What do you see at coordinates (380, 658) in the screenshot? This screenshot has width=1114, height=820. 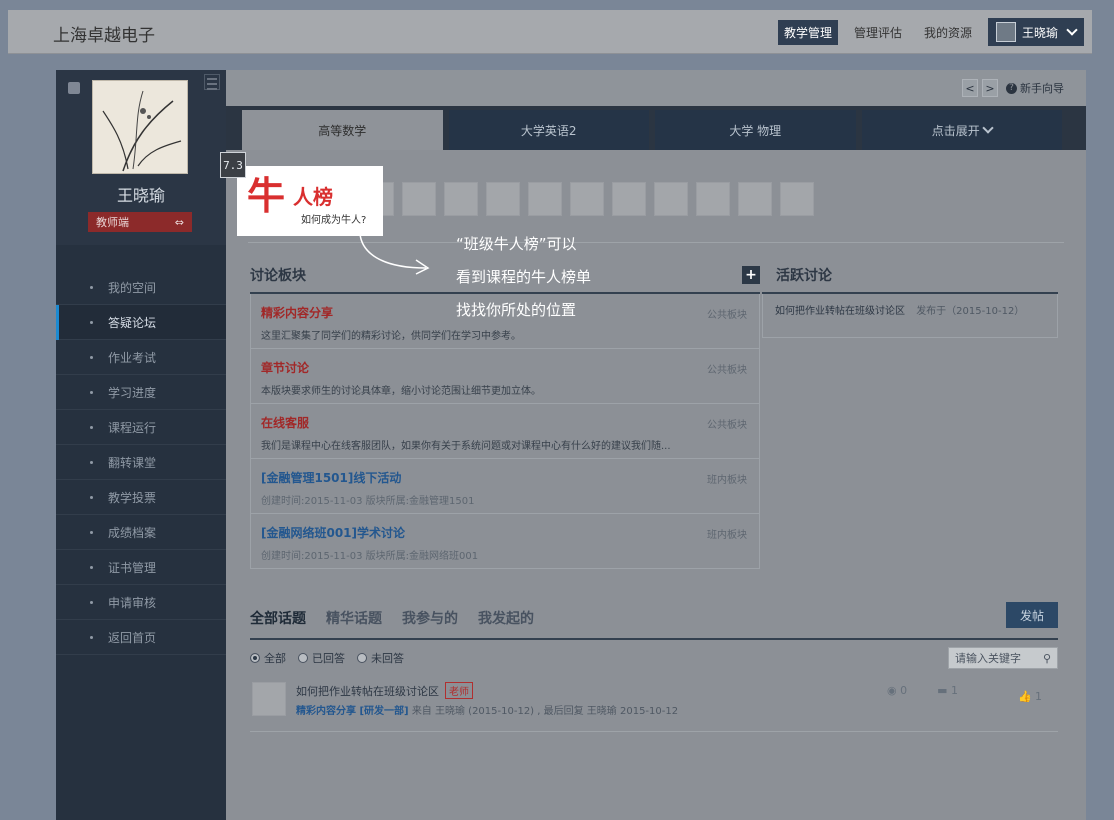 I see `filter-unanswered-radio: 未回答` at bounding box center [380, 658].